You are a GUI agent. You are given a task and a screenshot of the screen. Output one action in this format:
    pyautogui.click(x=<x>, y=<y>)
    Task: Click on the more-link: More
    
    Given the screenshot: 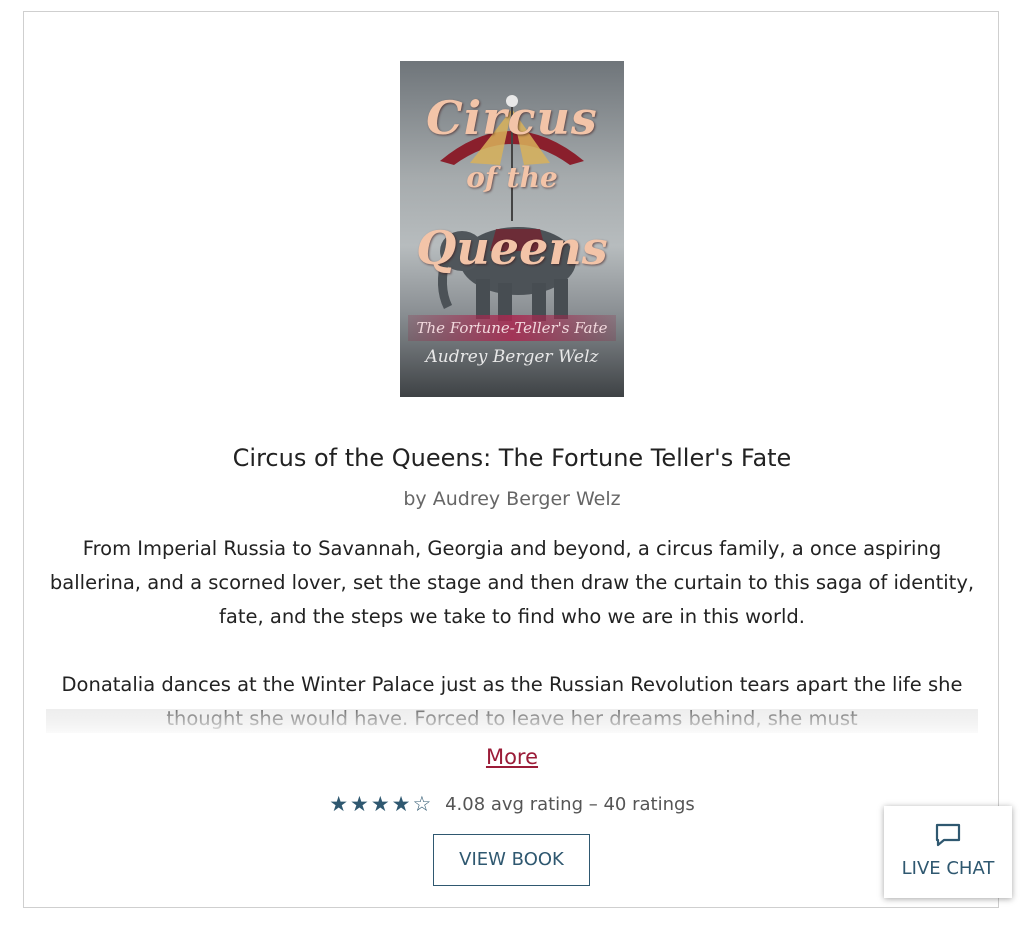 What is the action you would take?
    pyautogui.click(x=512, y=757)
    